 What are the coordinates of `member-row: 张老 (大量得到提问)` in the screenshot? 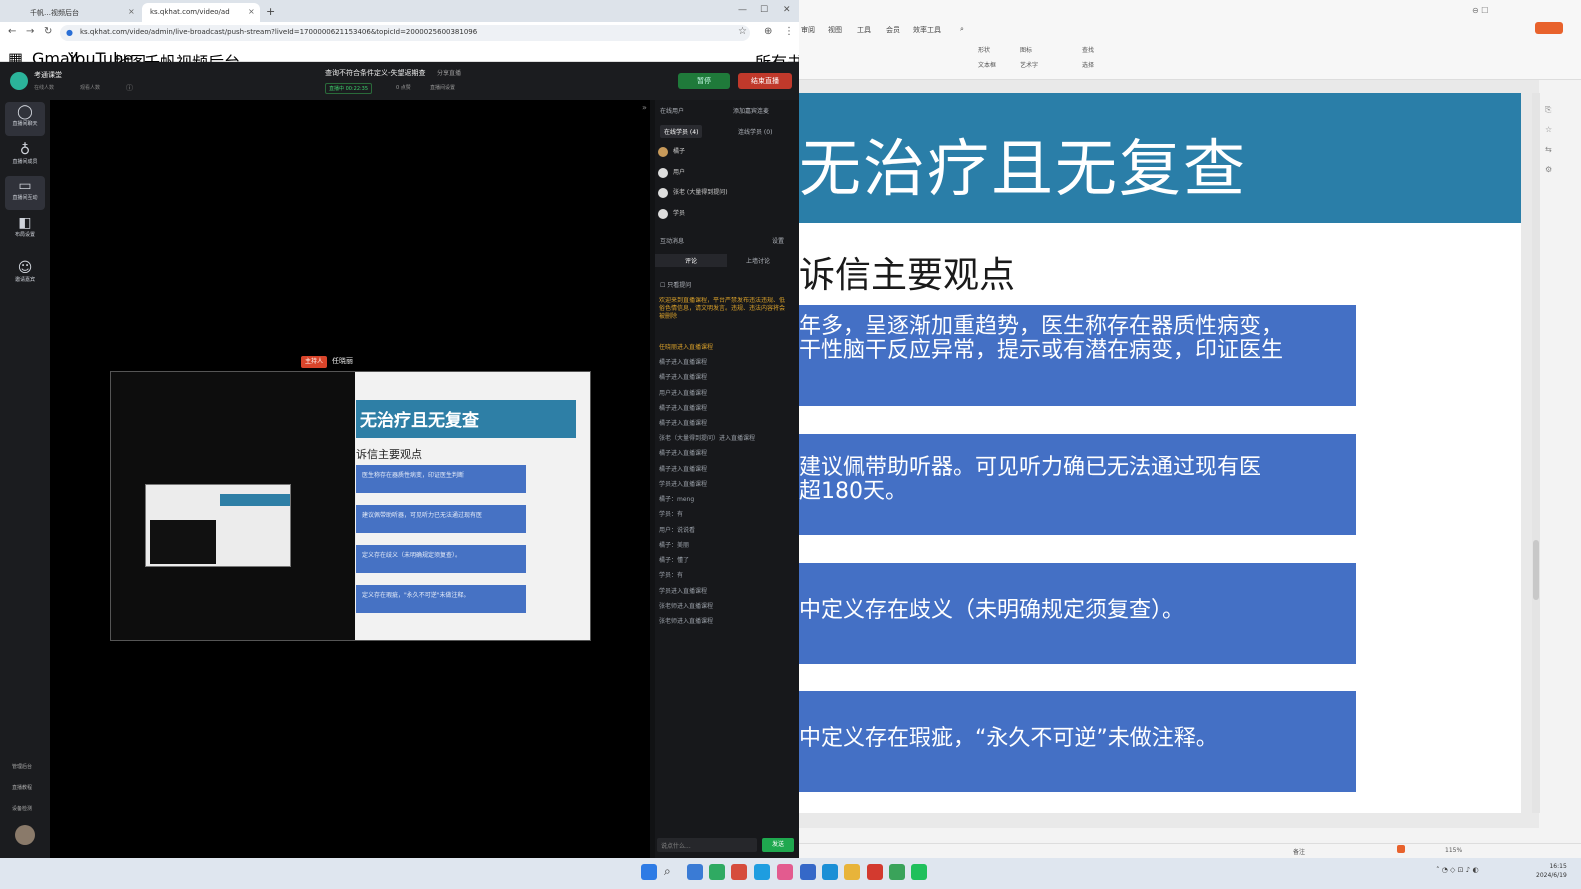 It's located at (693, 192).